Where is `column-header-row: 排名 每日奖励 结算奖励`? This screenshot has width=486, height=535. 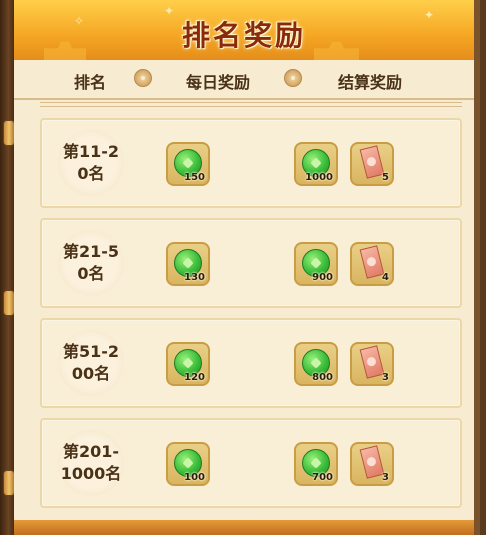
column-header-row: 排名 每日奖励 结算奖励 is located at coordinates (244, 80).